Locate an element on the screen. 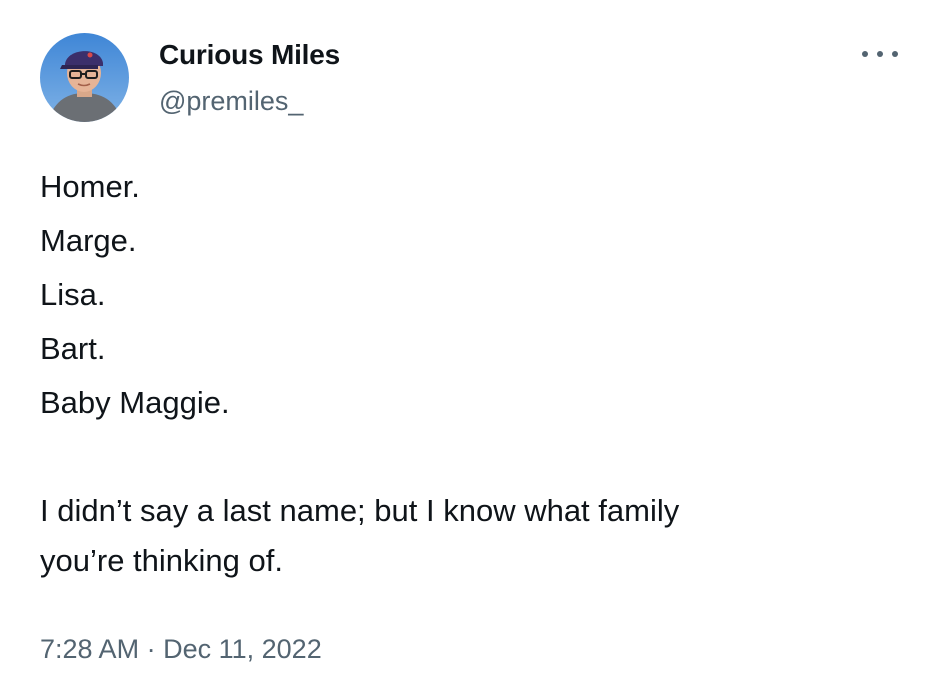 The height and width of the screenshot is (699, 941). tweet-line: Baby Maggie. is located at coordinates (135, 402).